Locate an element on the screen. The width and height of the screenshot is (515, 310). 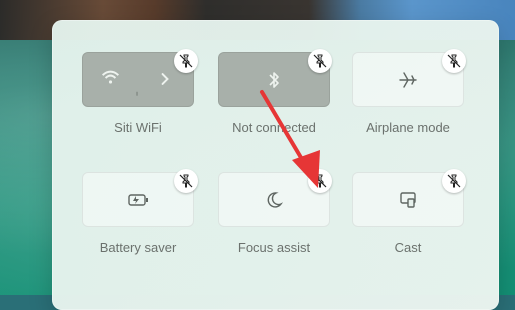
airplane-icon is located at coordinates (408, 79).